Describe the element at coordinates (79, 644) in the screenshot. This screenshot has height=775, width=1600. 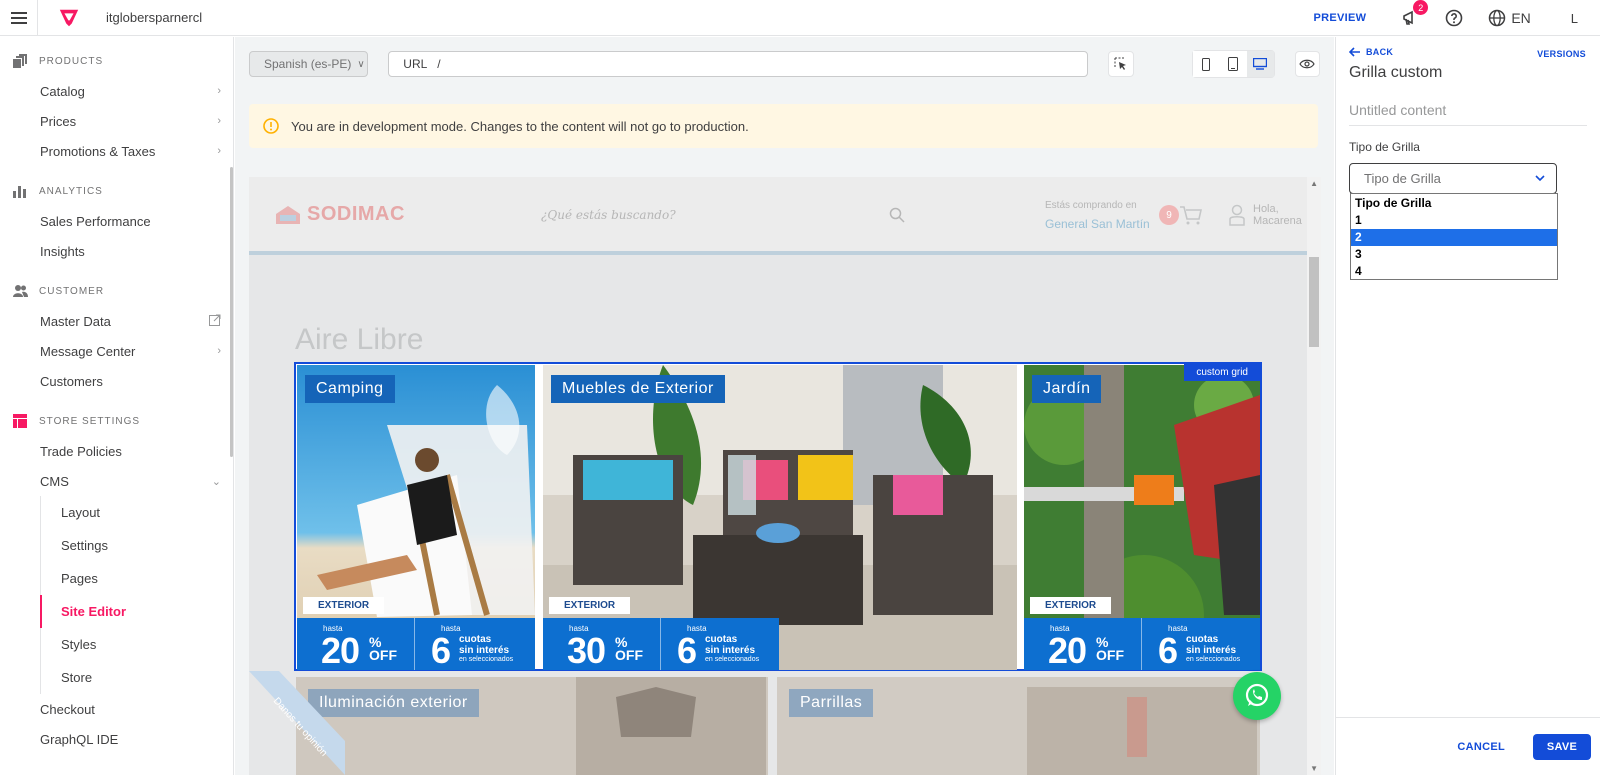
I see `sidebar-sub-label: Styles` at that location.